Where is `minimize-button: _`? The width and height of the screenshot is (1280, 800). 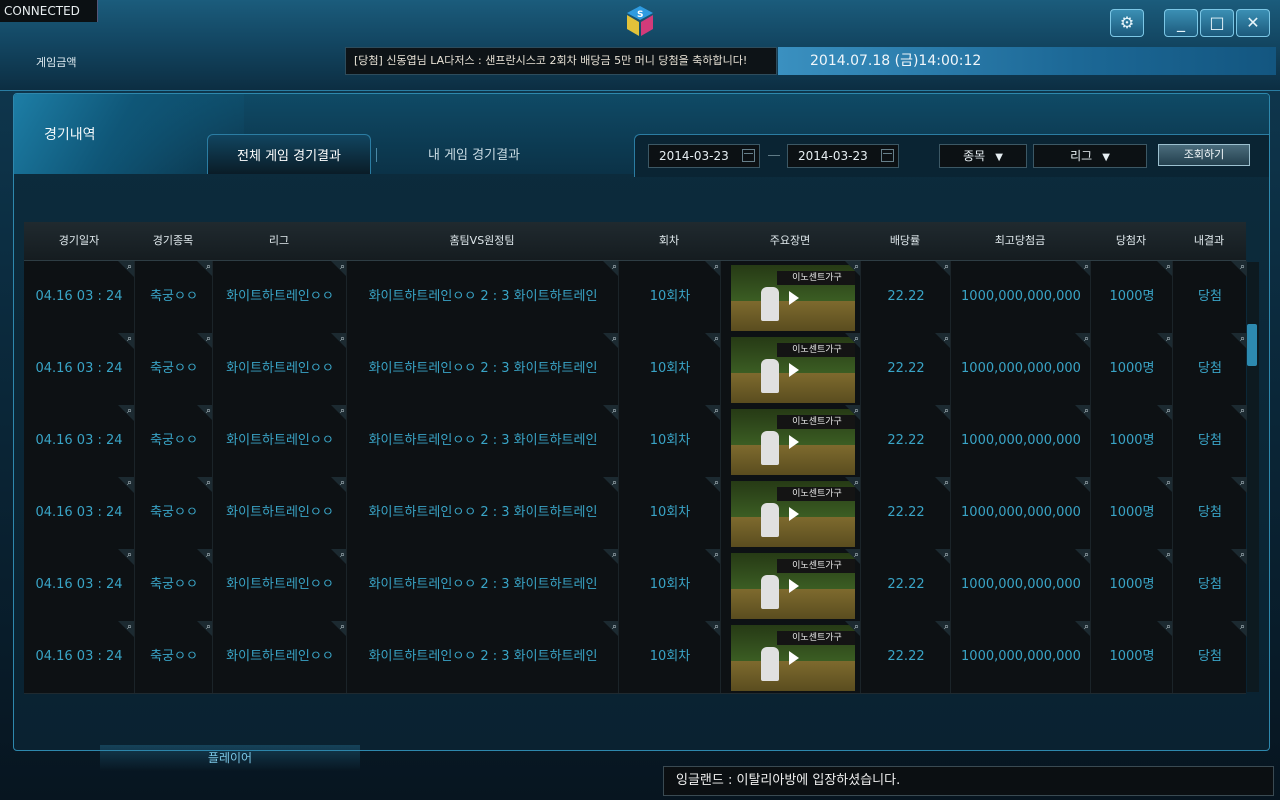 minimize-button: _ is located at coordinates (1181, 23).